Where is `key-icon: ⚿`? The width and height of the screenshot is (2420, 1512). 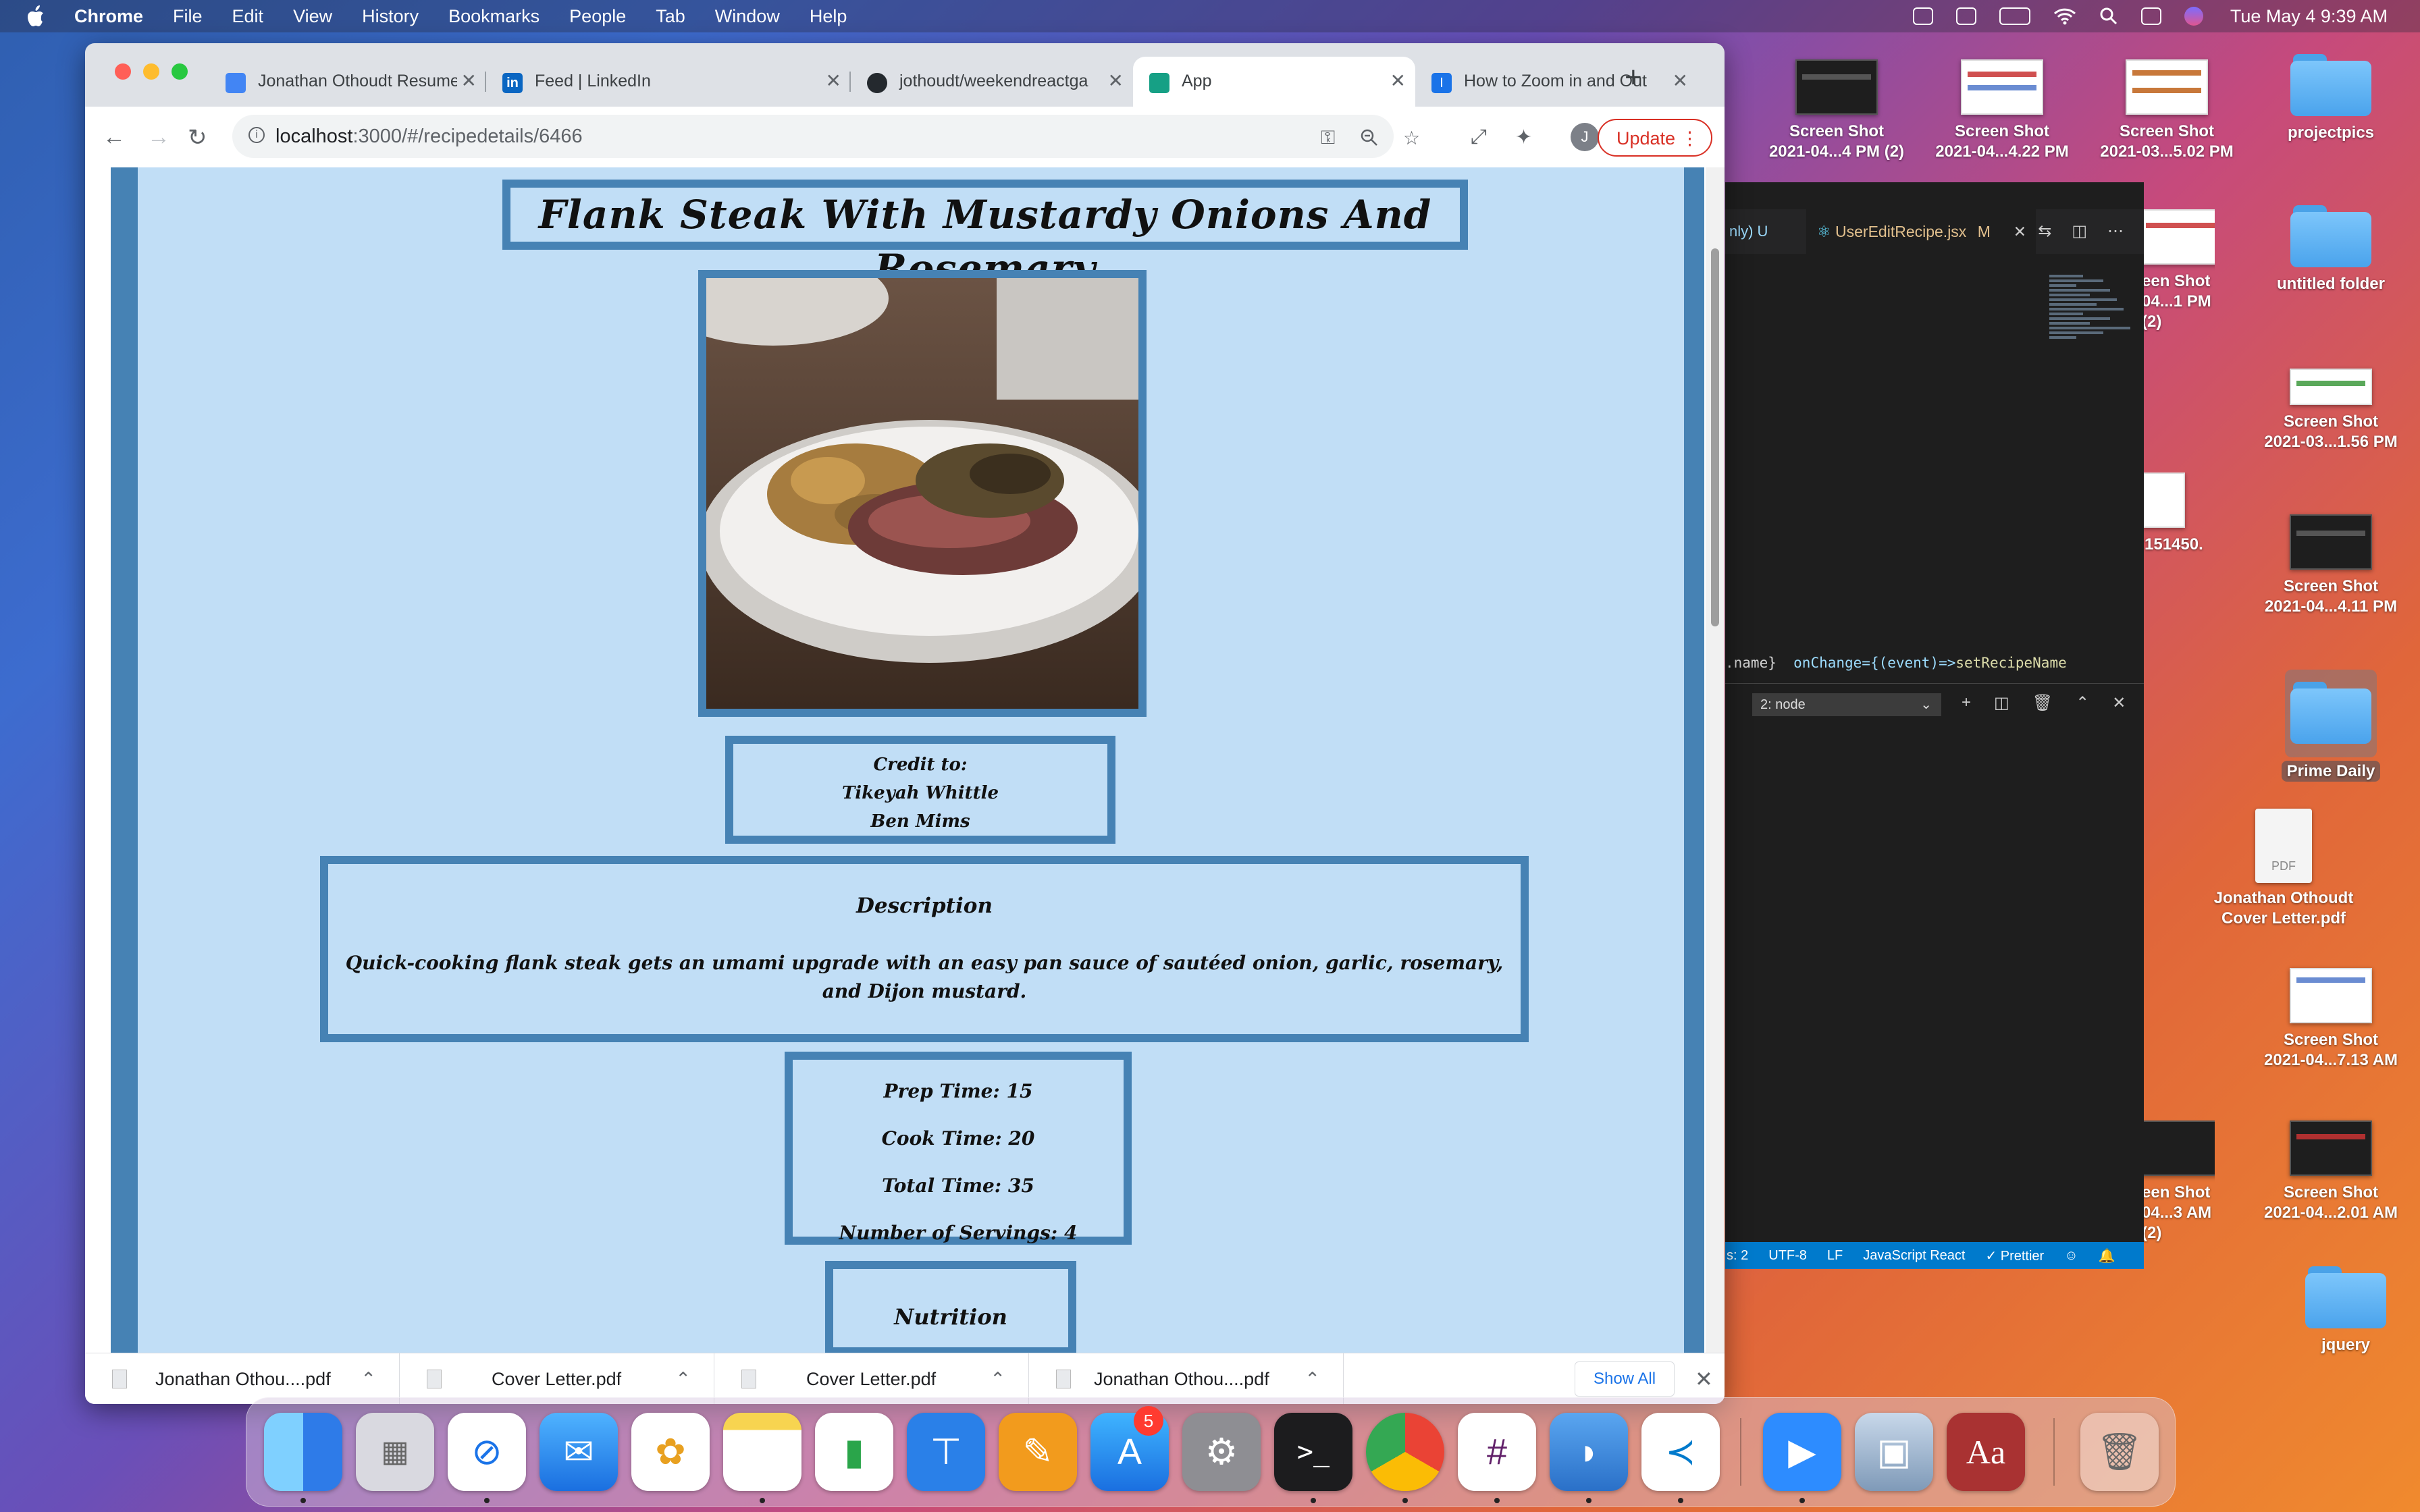 key-icon: ⚿ is located at coordinates (1328, 138).